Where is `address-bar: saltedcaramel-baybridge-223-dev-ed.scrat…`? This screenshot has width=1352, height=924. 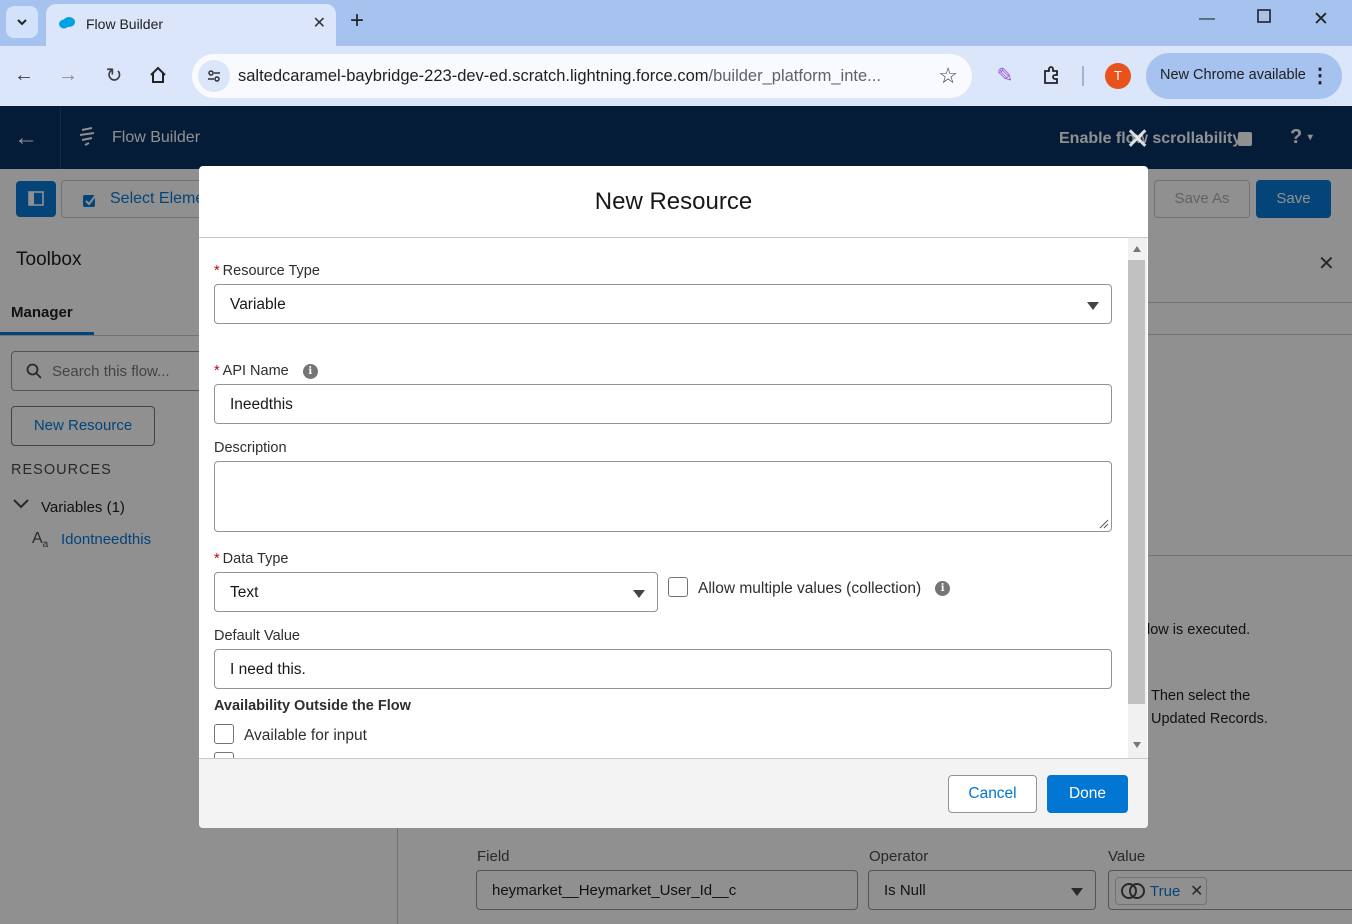
address-bar: saltedcaramel-baybridge-223-dev-ed.scrat… is located at coordinates (582, 76).